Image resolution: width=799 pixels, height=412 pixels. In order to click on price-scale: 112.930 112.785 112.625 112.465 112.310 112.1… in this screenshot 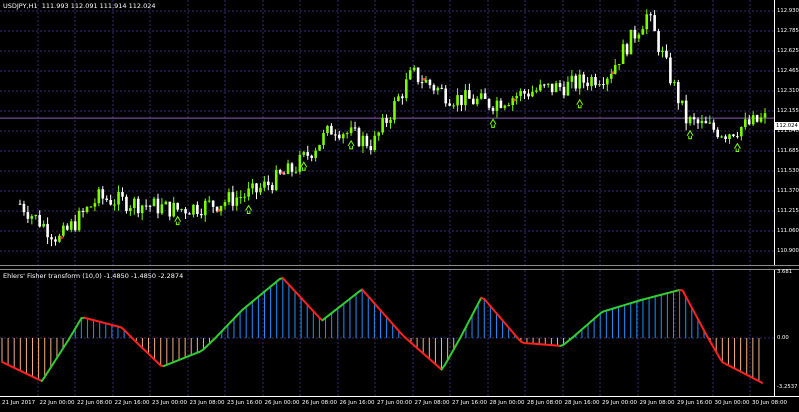, I will do `click(786, 132)`.